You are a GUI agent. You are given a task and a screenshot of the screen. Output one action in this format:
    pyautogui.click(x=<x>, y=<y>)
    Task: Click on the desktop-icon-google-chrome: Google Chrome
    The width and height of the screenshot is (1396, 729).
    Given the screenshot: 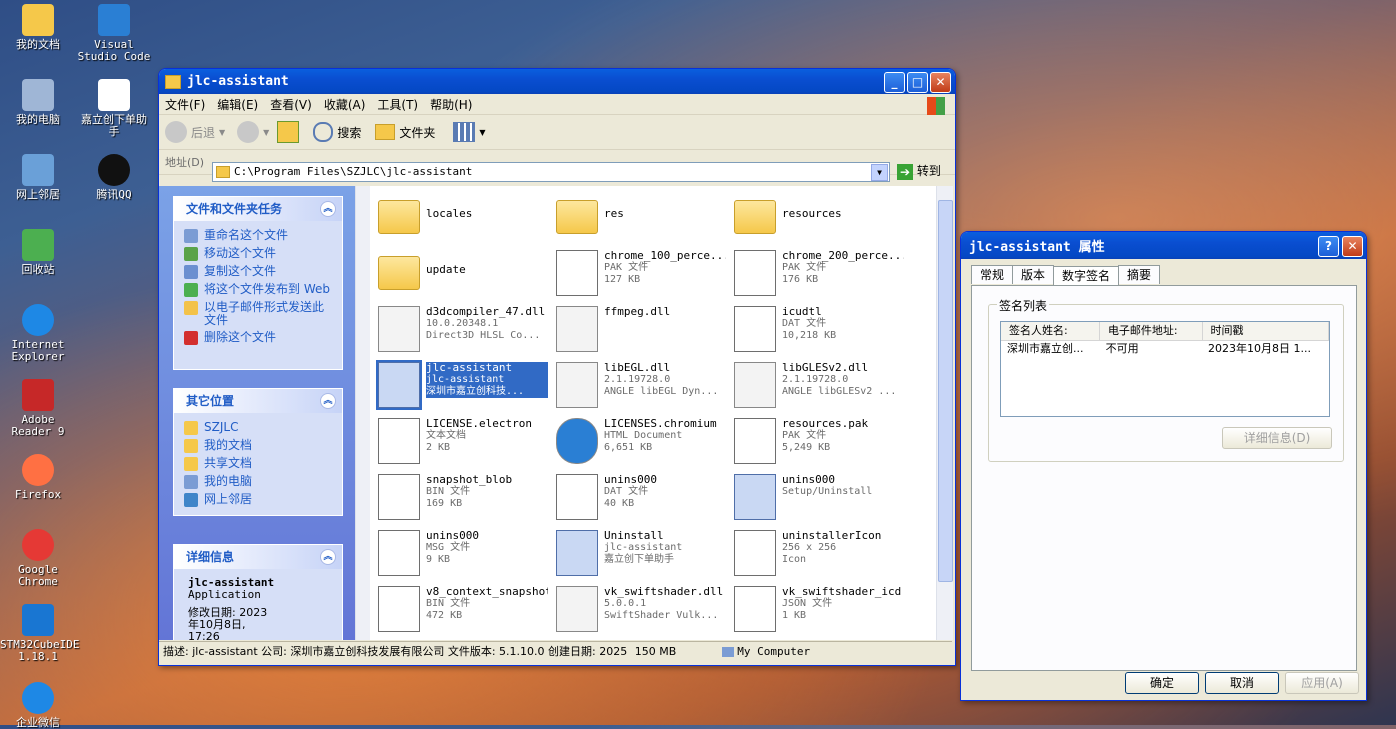 What is the action you would take?
    pyautogui.click(x=38, y=558)
    